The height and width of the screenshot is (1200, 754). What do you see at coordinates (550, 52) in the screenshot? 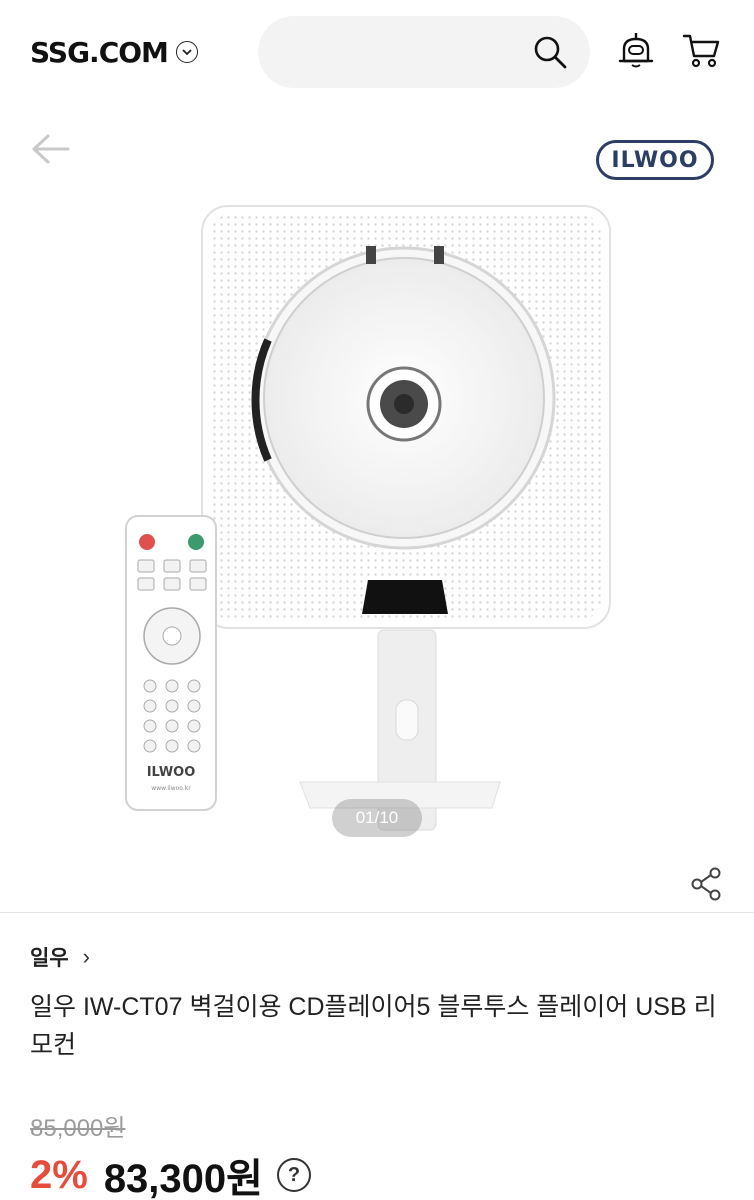
I see `search-icon` at bounding box center [550, 52].